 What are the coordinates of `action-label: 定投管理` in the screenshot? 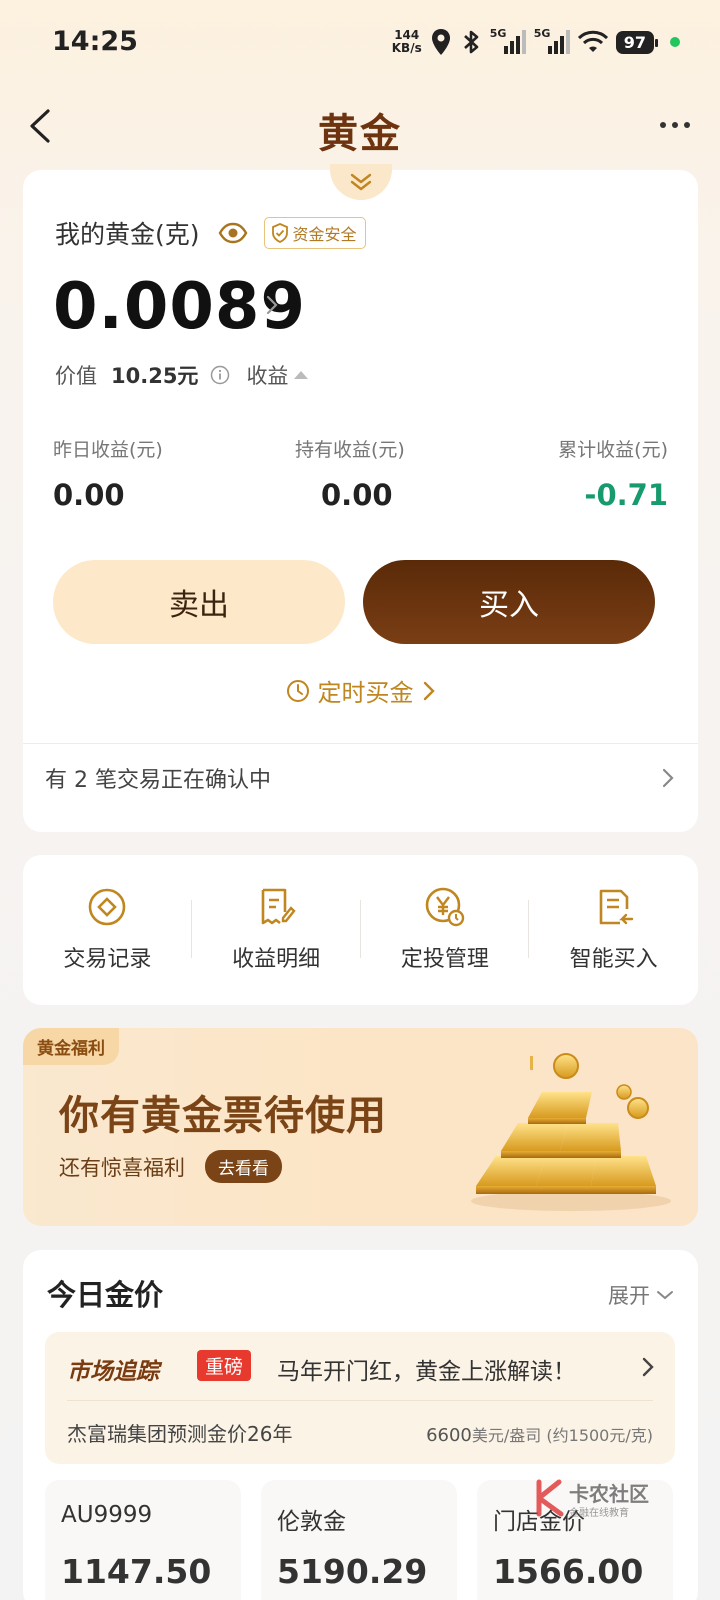 It's located at (444, 959).